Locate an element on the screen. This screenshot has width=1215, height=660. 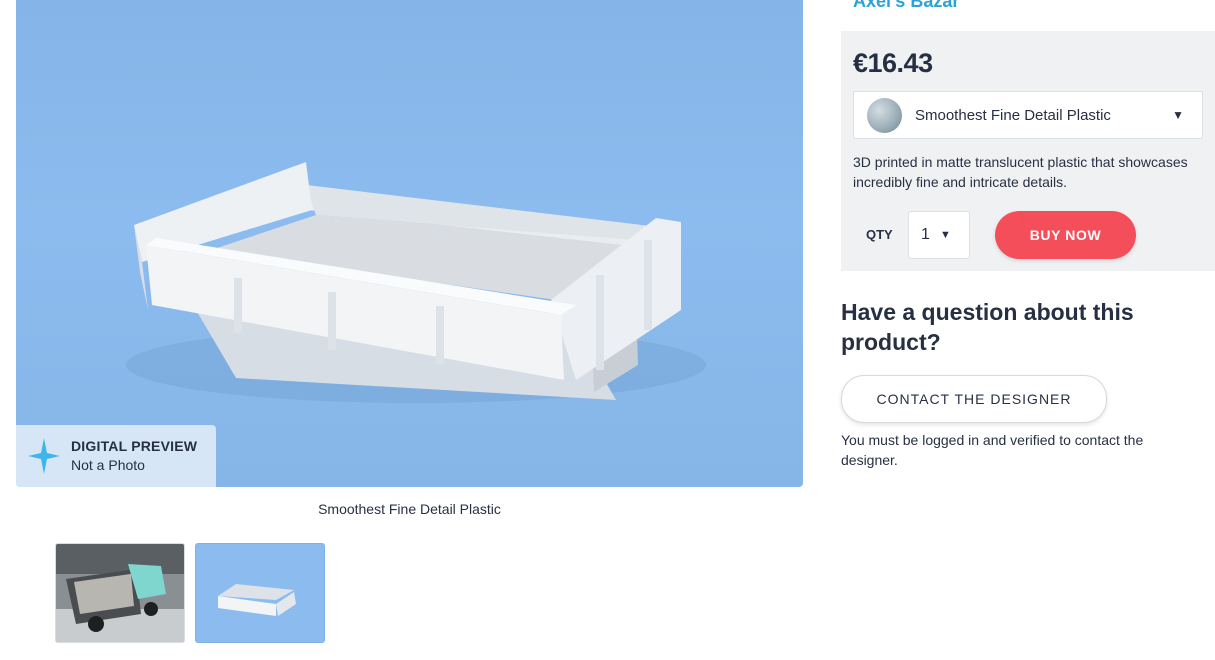
question-heading: Have a question about this product? is located at coordinates (987, 327).